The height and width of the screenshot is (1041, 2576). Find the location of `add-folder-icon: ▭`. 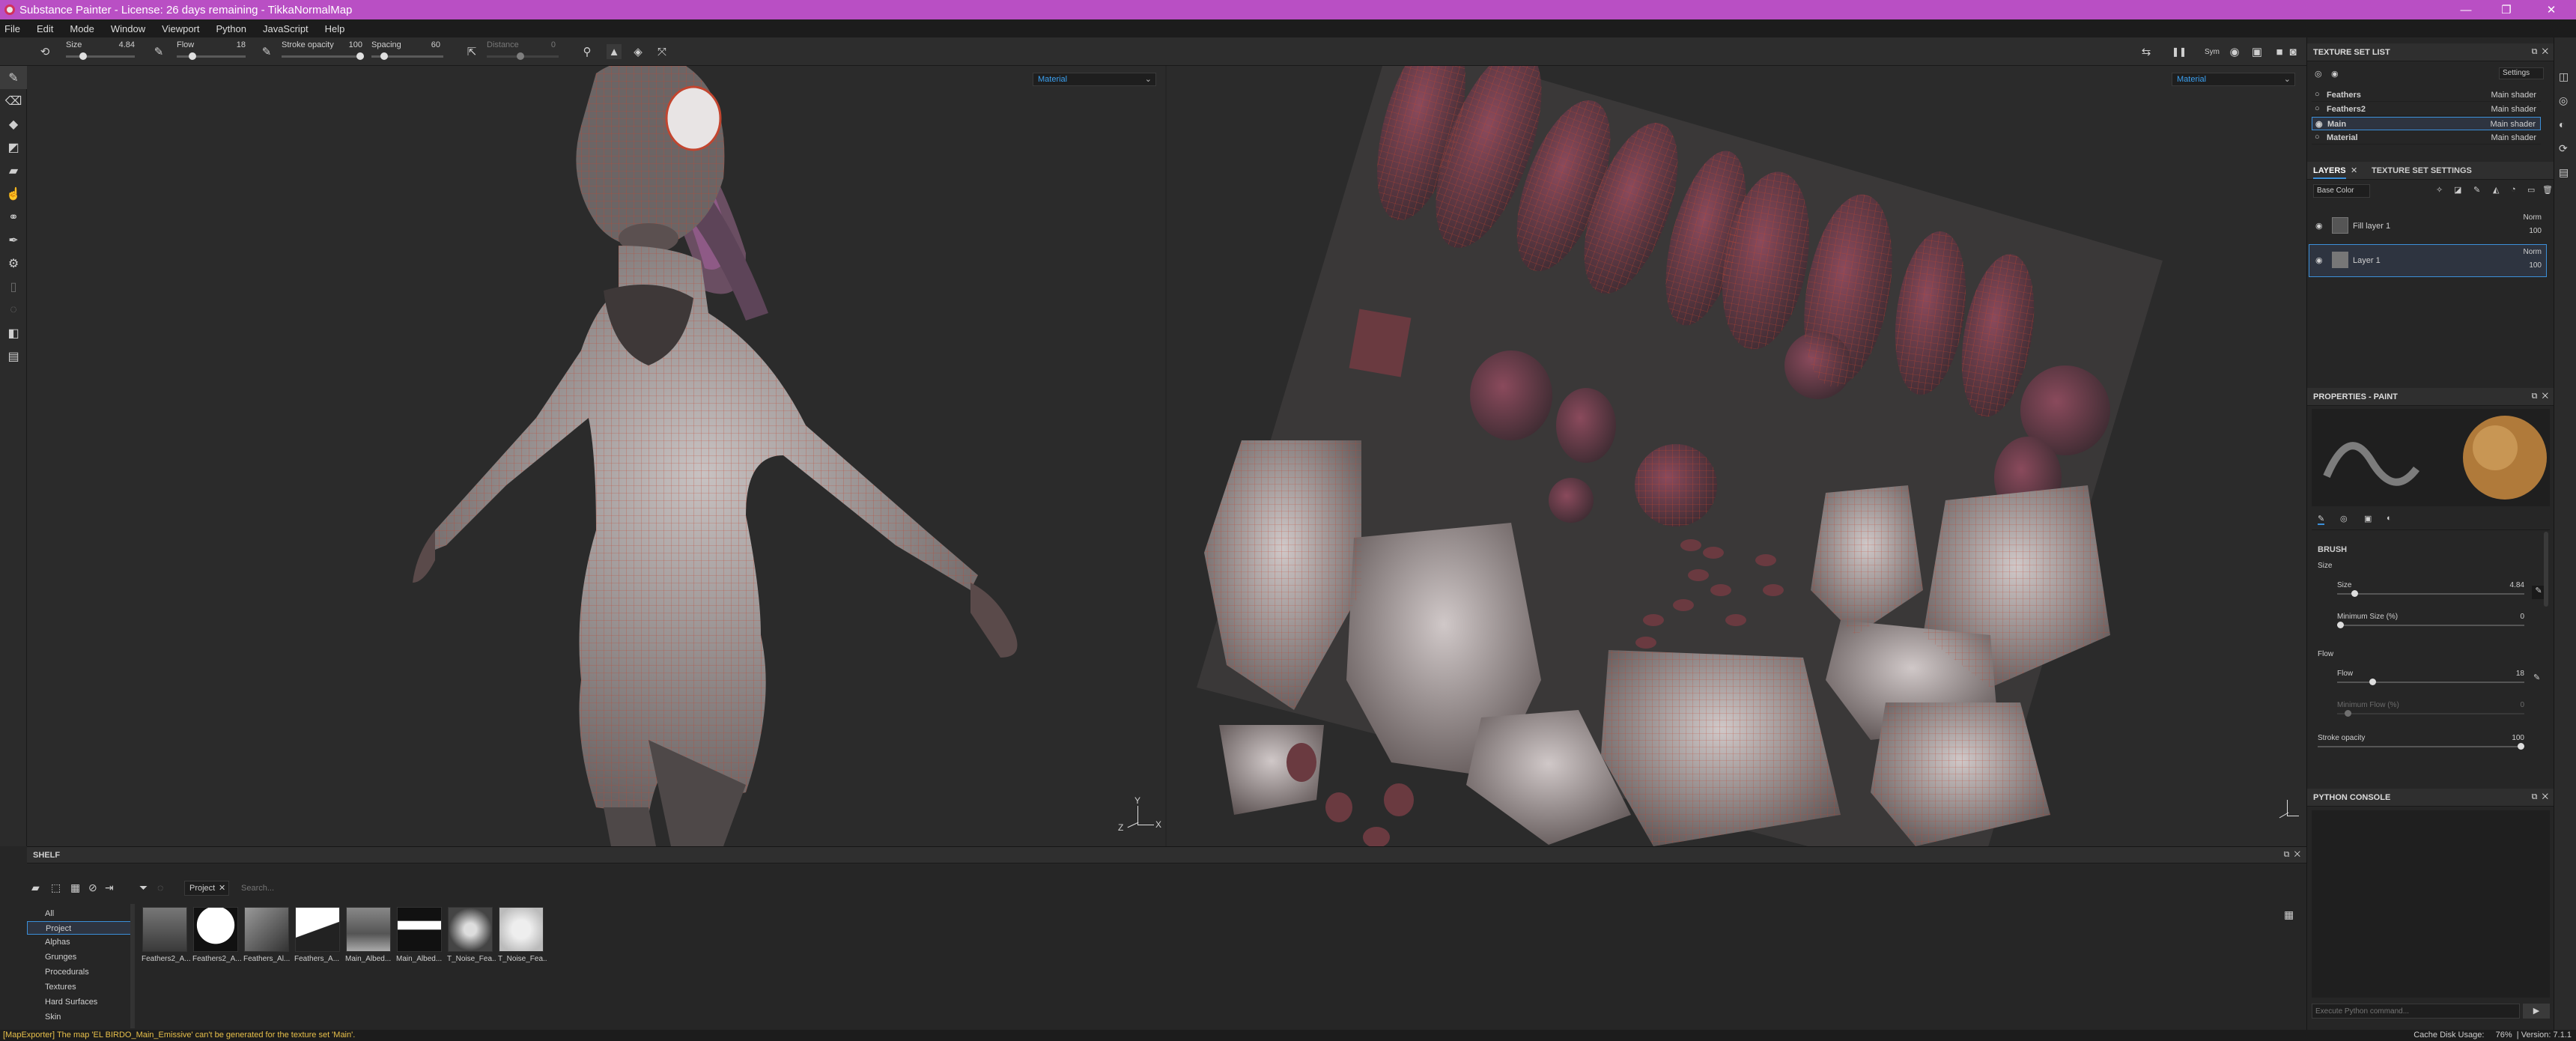

add-folder-icon: ▭ is located at coordinates (2531, 190).